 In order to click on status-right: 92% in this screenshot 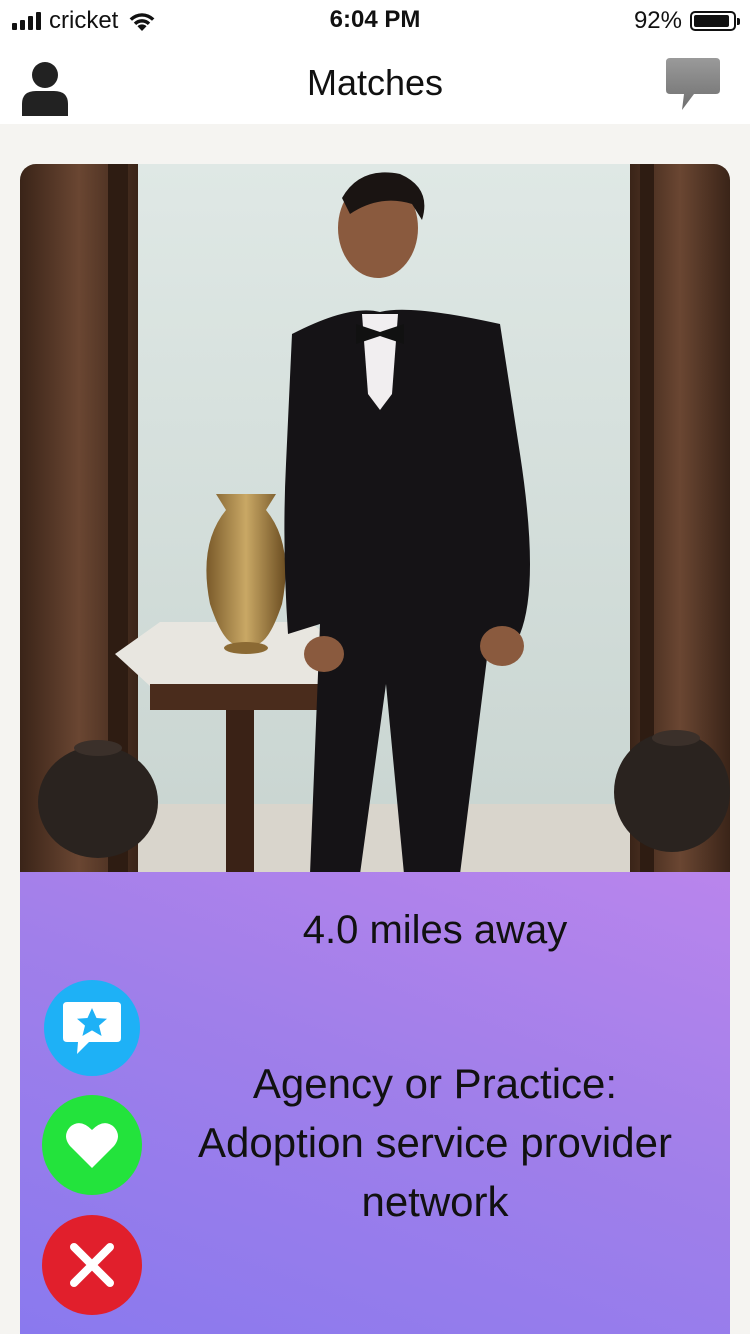, I will do `click(686, 21)`.